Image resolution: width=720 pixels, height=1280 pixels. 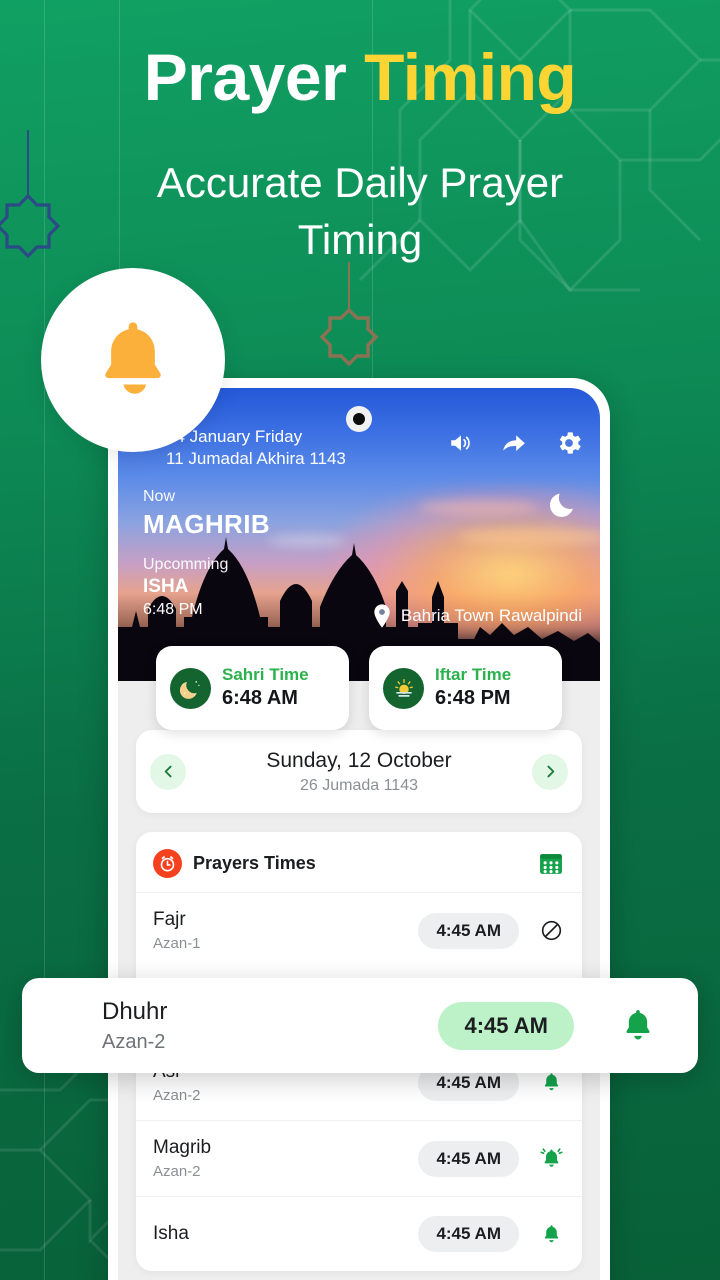 What do you see at coordinates (358, 785) in the screenshot?
I see `date-nav-hijri: 26 Jumada 1143` at bounding box center [358, 785].